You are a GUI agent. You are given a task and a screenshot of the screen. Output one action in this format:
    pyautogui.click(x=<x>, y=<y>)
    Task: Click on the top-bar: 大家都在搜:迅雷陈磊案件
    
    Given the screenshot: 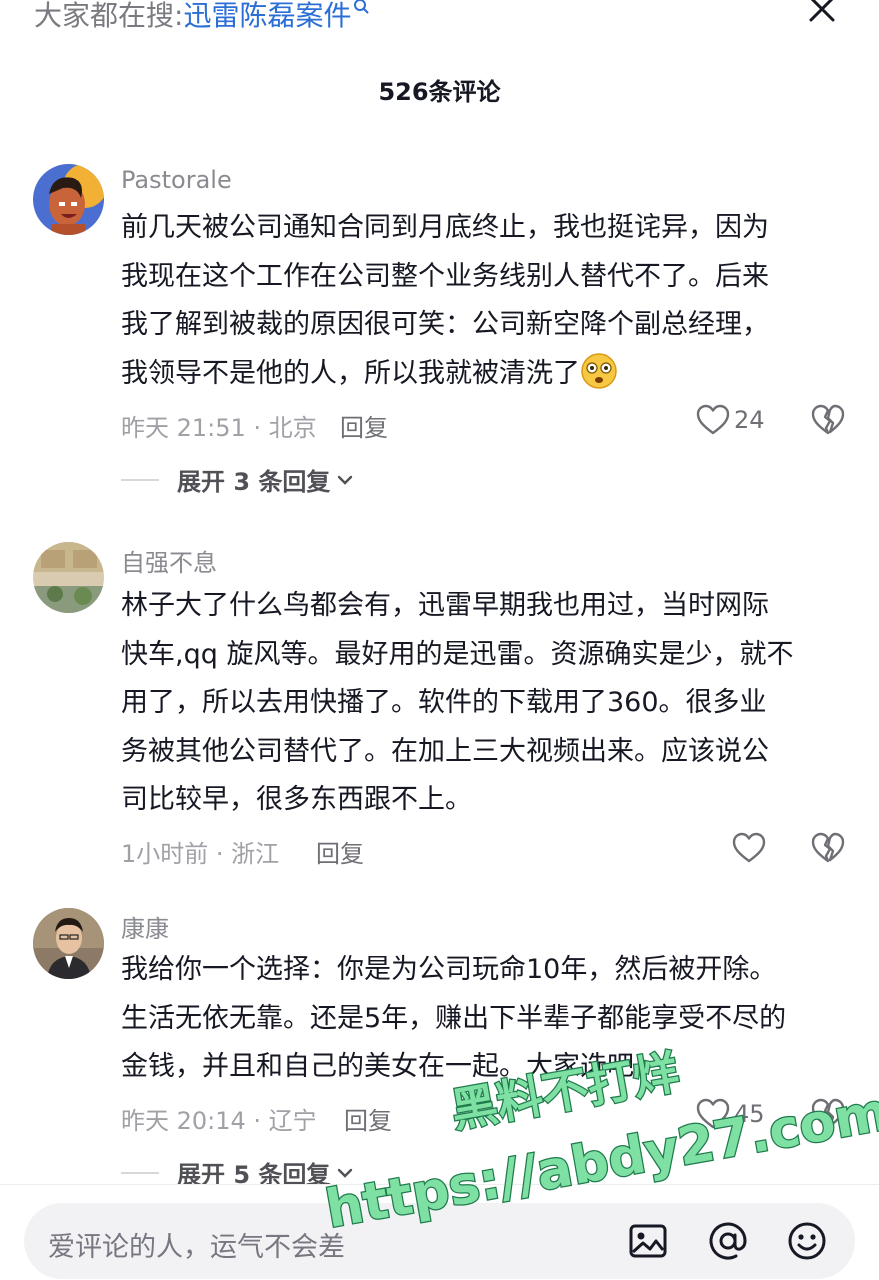 What is the action you would take?
    pyautogui.click(x=439, y=20)
    